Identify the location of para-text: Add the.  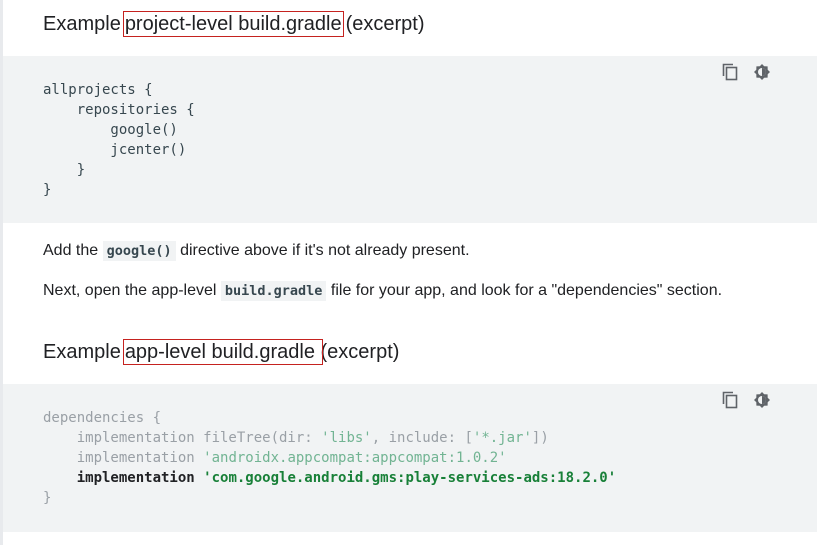
(73, 250).